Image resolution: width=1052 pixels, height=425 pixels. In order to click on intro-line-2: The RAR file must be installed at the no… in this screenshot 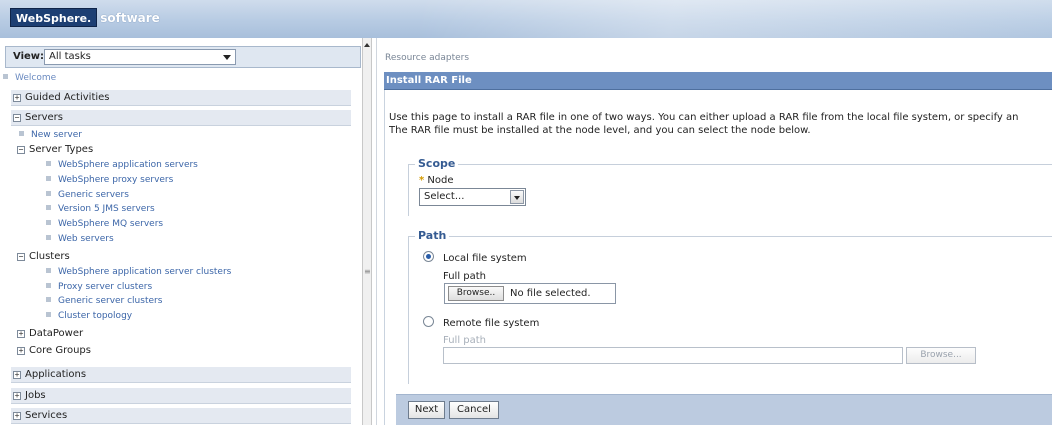, I will do `click(600, 130)`.